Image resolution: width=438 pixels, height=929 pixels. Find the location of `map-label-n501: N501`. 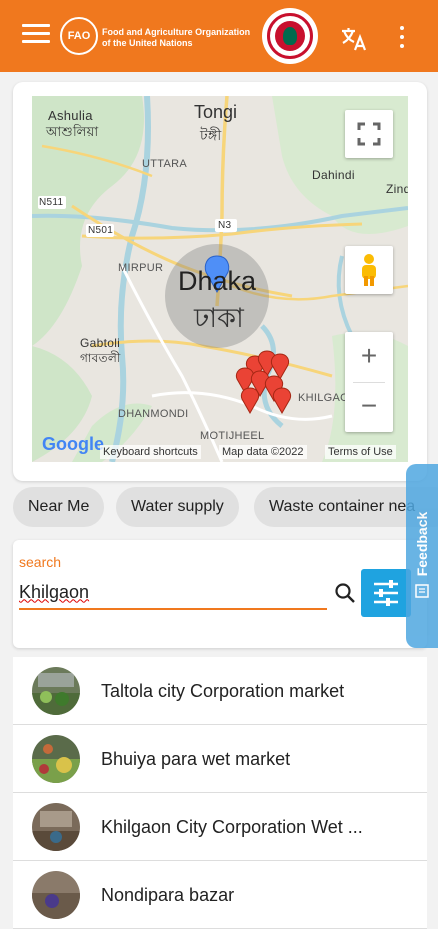

map-label-n501: N501 is located at coordinates (101, 230).